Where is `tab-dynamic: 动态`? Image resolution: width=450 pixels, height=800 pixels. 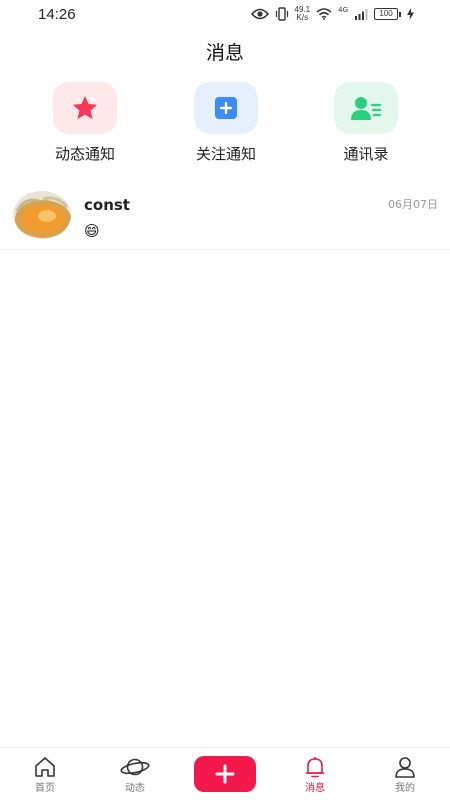 tab-dynamic: 动态 is located at coordinates (135, 774).